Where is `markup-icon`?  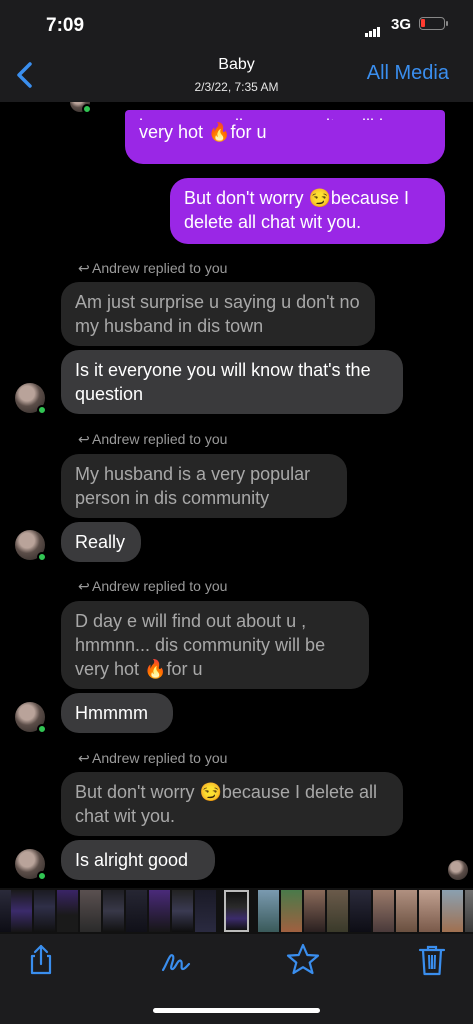 markup-icon is located at coordinates (176, 960).